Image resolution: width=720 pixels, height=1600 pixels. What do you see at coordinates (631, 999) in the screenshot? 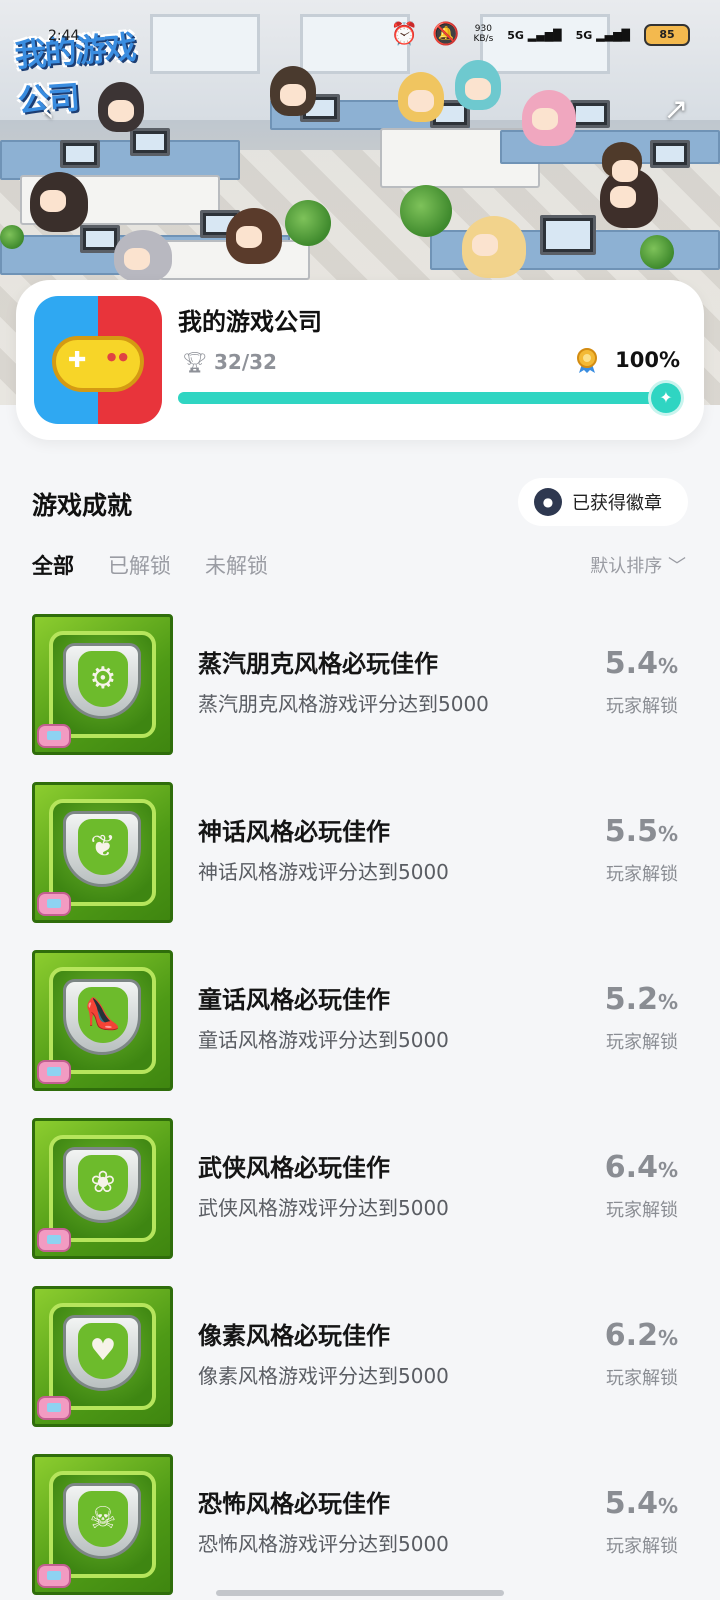
I see `unlock-rate-value: 5.2` at bounding box center [631, 999].